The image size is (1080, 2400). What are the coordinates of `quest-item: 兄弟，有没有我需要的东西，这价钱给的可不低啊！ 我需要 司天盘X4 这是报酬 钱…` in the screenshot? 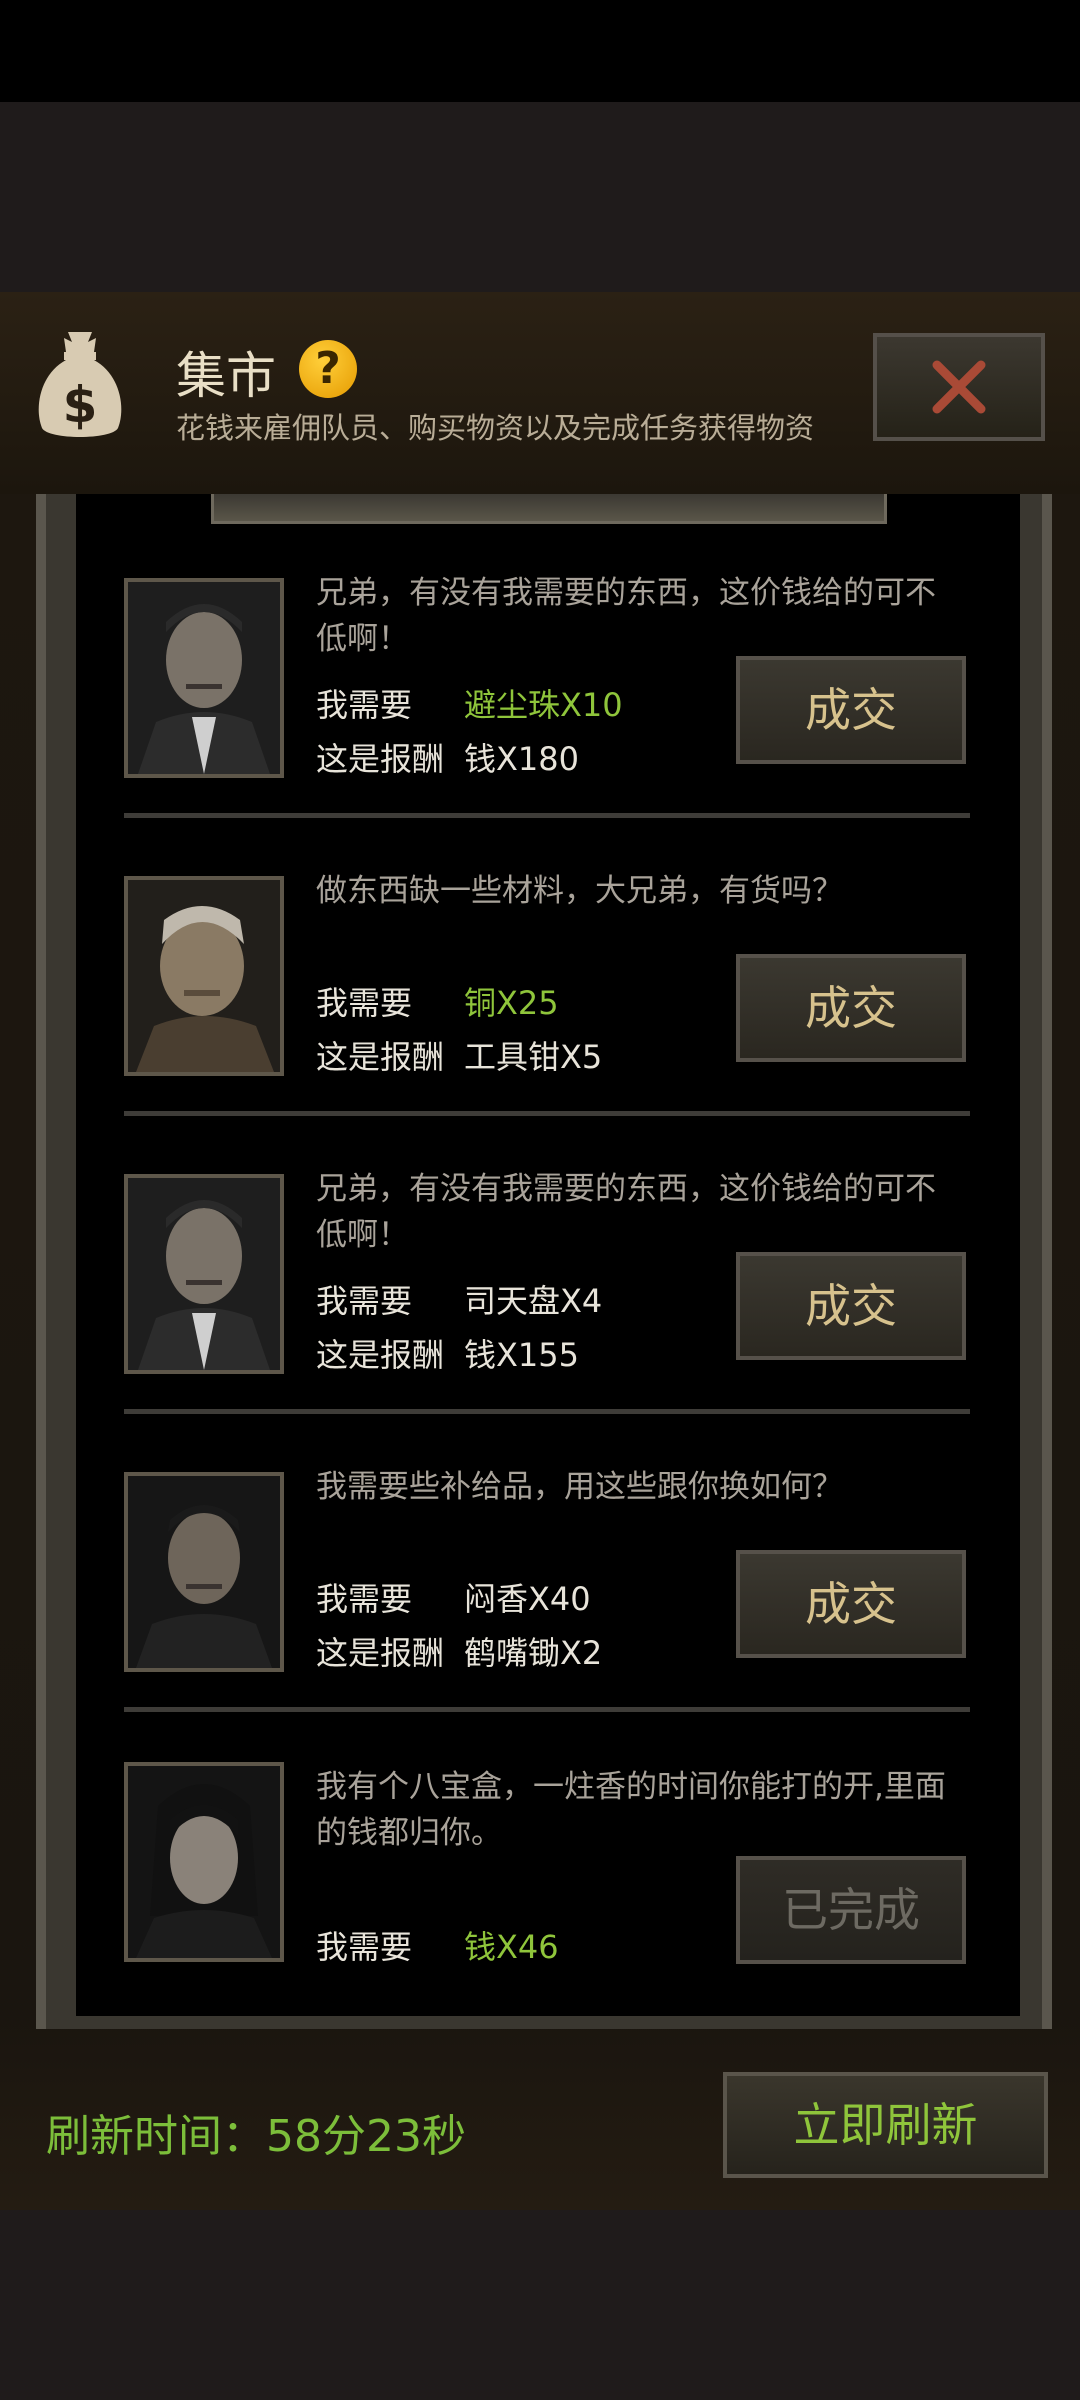 It's located at (548, 1315).